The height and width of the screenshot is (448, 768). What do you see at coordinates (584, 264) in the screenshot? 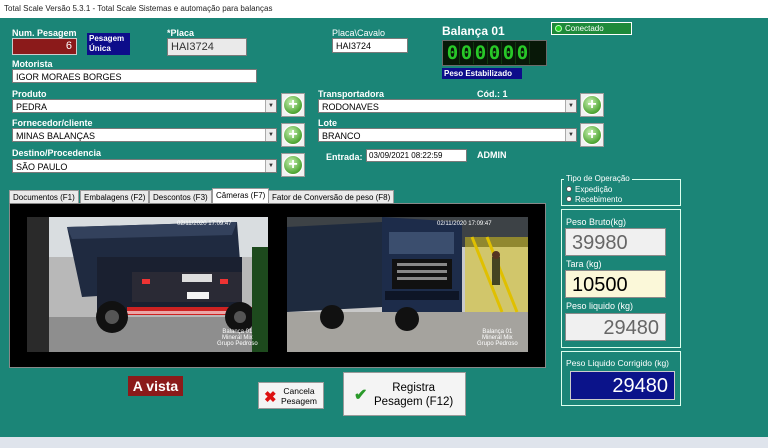
I see `tara-label: Tara (kg)` at bounding box center [584, 264].